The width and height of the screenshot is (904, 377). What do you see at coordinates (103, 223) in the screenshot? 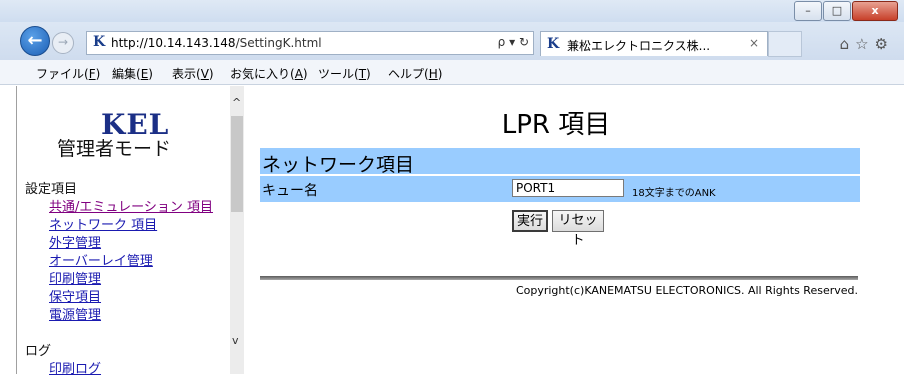
I see `sidebar-link-network: ネットワーク 項目` at bounding box center [103, 223].